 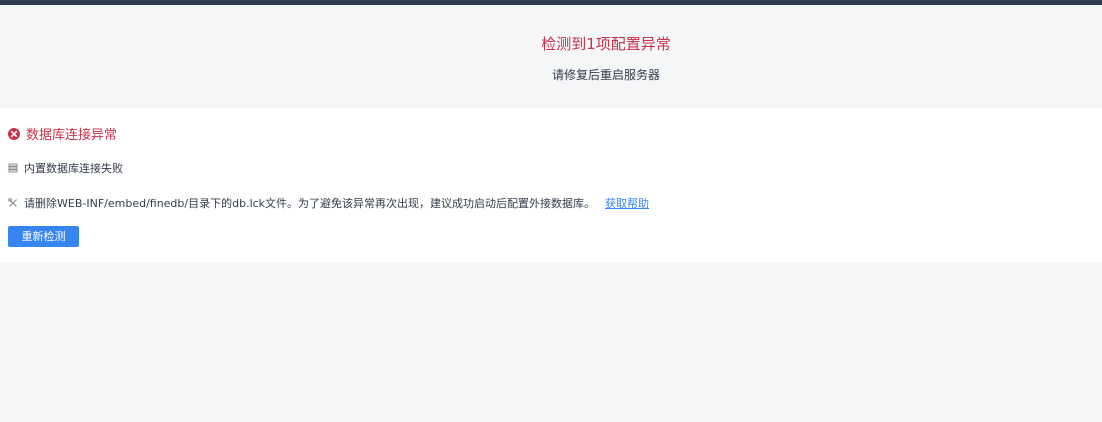 What do you see at coordinates (72, 135) in the screenshot?
I see `error-title: 数据库连接异常` at bounding box center [72, 135].